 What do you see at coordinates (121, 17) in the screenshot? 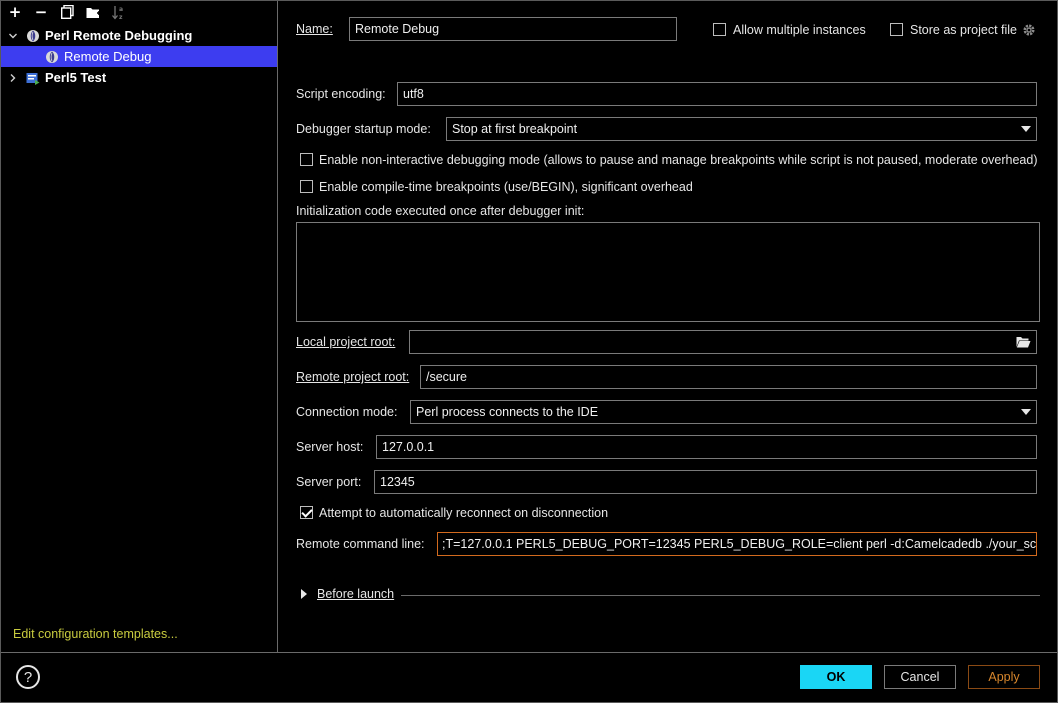
I see `svg-text: z` at bounding box center [121, 17].